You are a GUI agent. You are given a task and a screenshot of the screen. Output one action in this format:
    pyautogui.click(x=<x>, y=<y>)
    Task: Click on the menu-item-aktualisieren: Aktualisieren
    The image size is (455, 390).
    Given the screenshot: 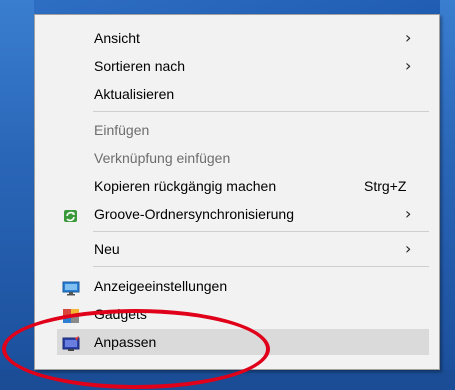 What is the action you would take?
    pyautogui.click(x=243, y=94)
    